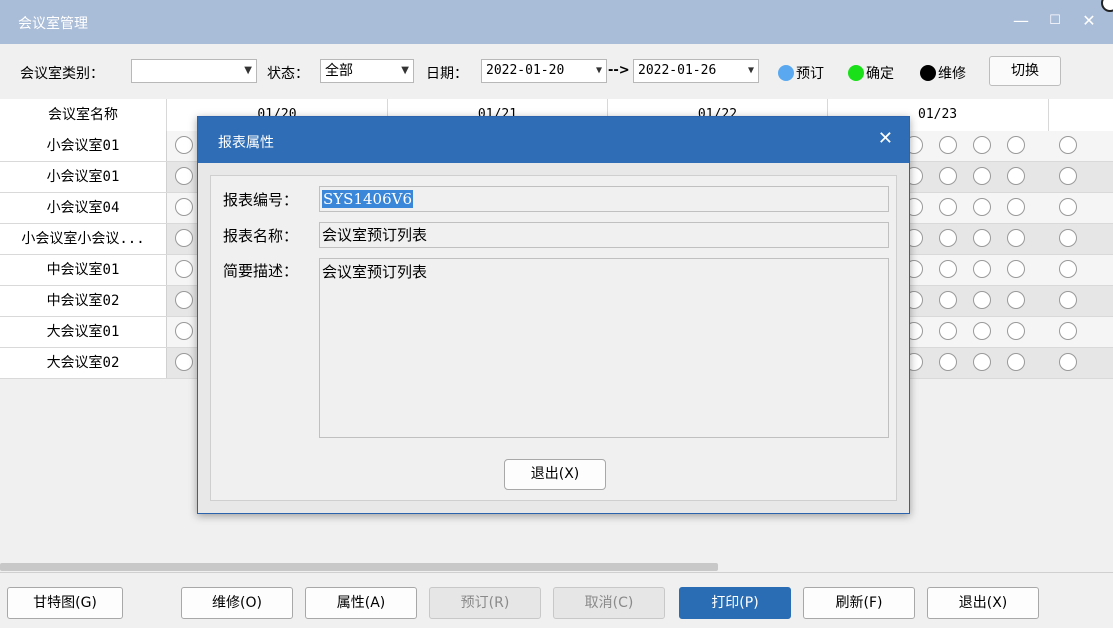 The height and width of the screenshot is (628, 1113). I want to click on print-button: 打印(P), so click(735, 603).